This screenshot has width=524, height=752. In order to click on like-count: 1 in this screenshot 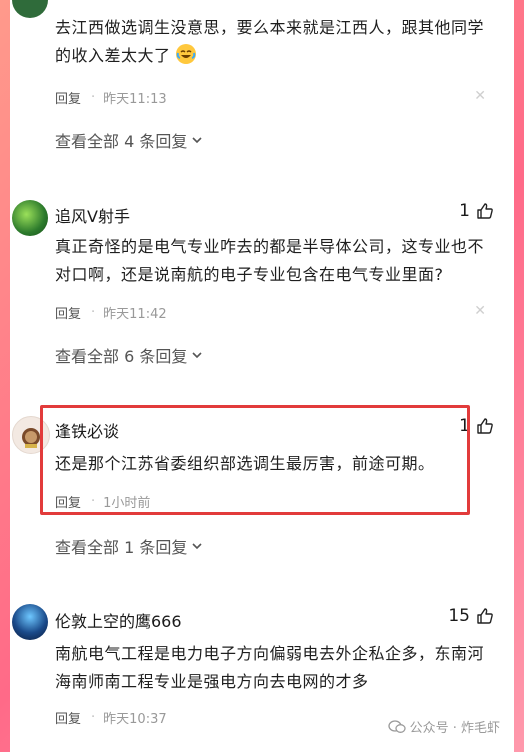, I will do `click(464, 211)`.